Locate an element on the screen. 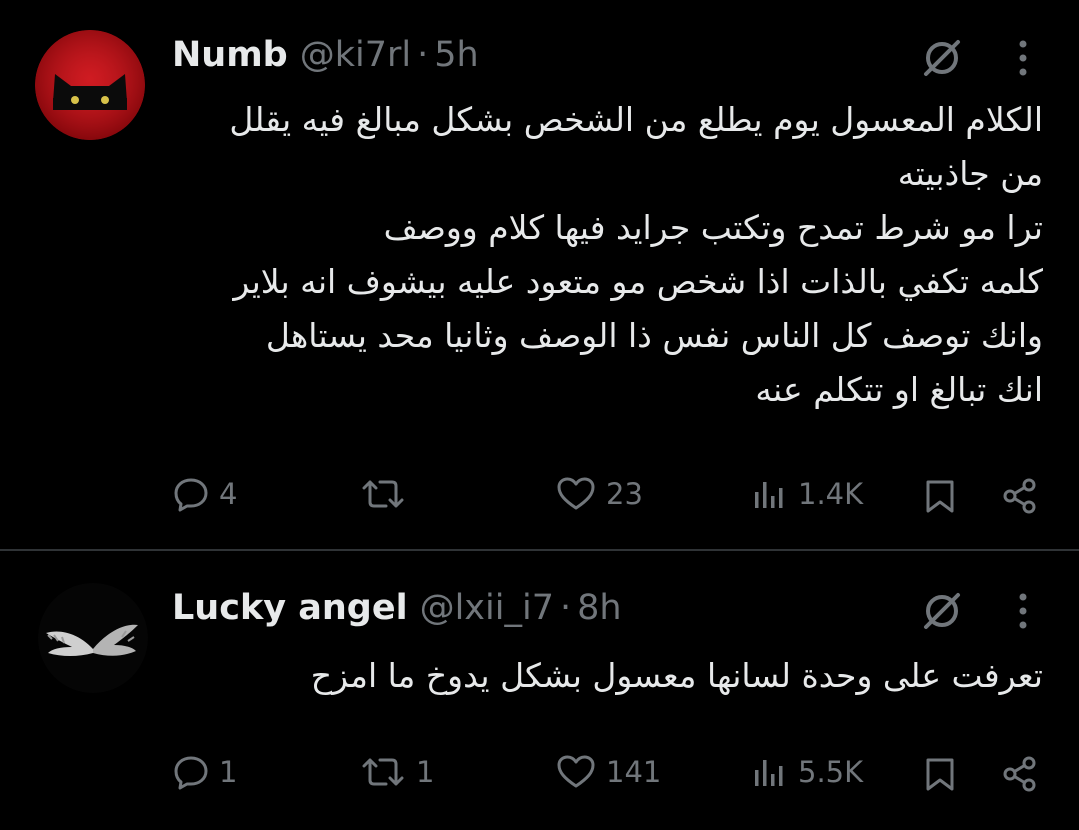 The width and height of the screenshot is (1079, 830). repost-button is located at coordinates (388, 494).